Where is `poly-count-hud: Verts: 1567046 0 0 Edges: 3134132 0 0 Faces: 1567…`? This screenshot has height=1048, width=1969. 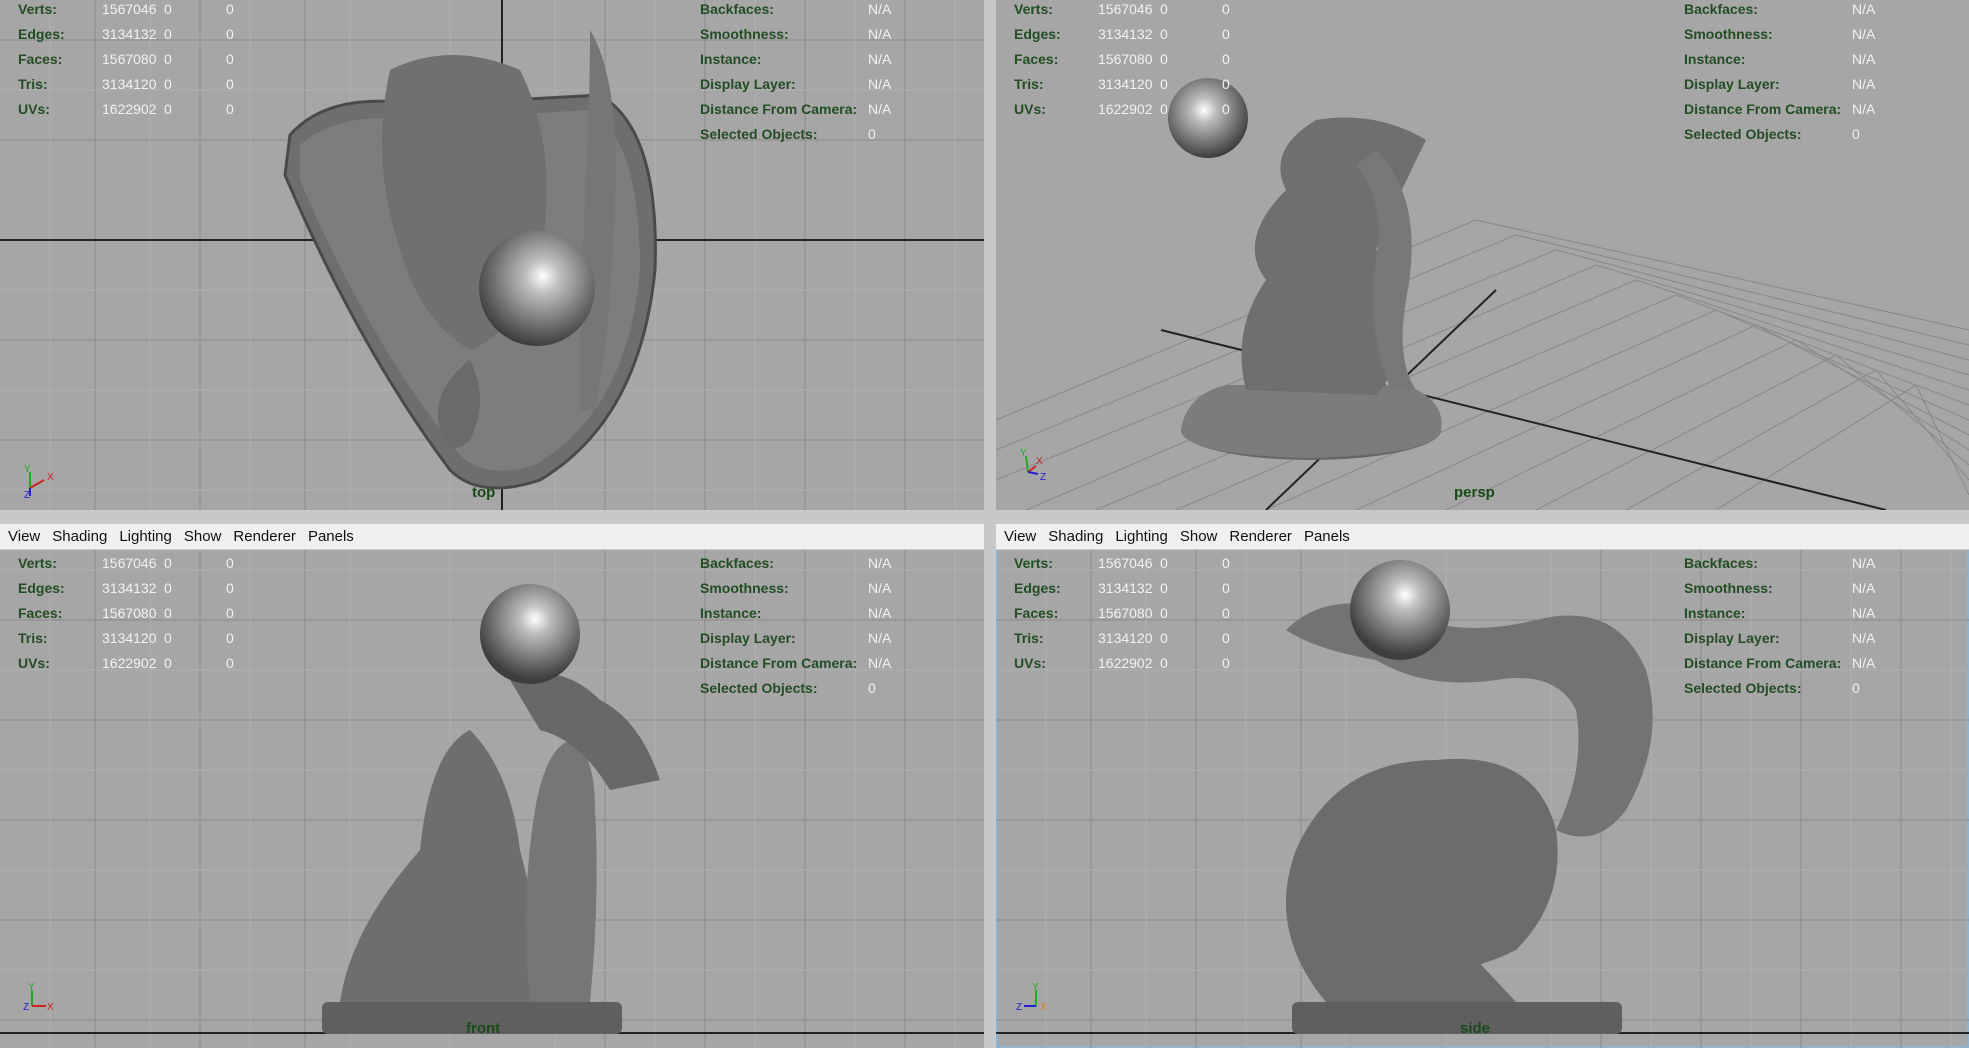 poly-count-hud: Verts: 1567046 0 0 Edges: 3134132 0 0 Faces: 1567… is located at coordinates (1128, 612).